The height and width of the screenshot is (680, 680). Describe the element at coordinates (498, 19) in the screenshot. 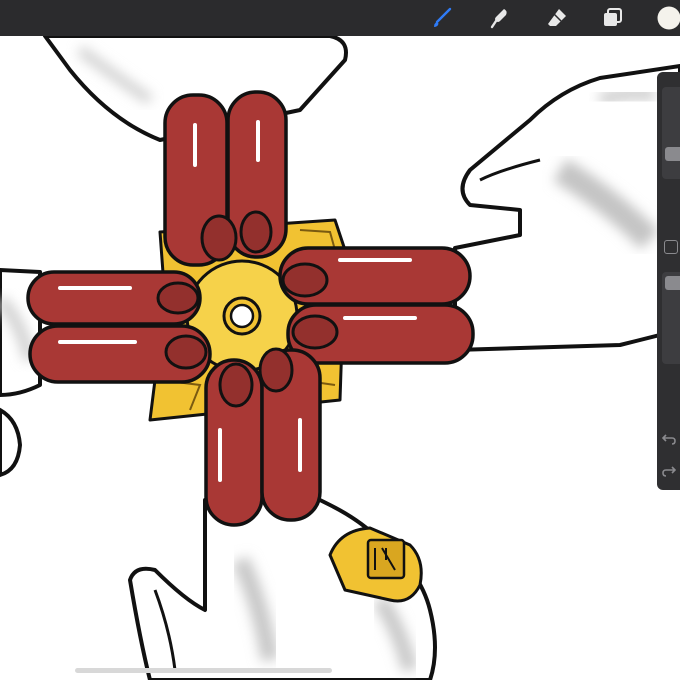

I see `smudge-icon` at that location.